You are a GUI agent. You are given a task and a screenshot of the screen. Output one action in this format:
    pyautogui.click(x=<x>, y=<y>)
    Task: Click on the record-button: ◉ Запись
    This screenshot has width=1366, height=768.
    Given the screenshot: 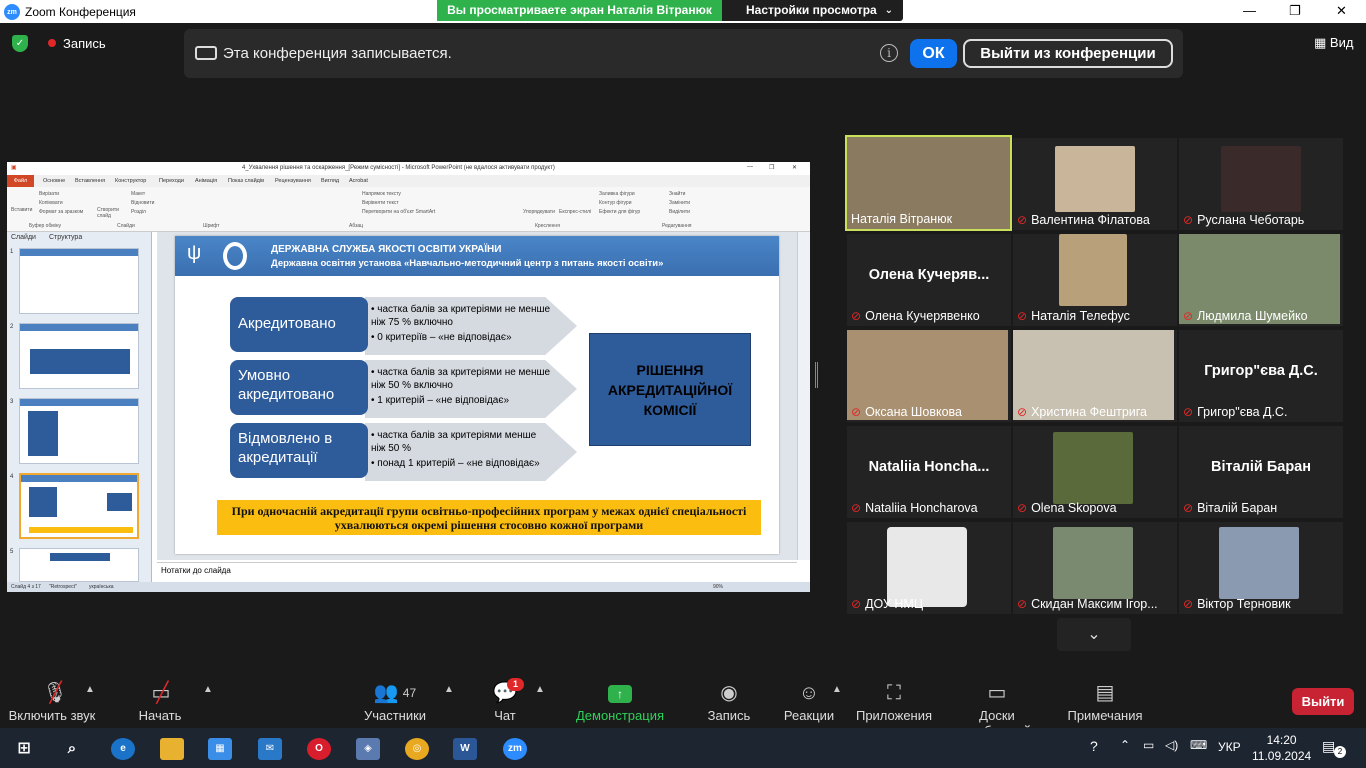 What is the action you would take?
    pyautogui.click(x=729, y=700)
    